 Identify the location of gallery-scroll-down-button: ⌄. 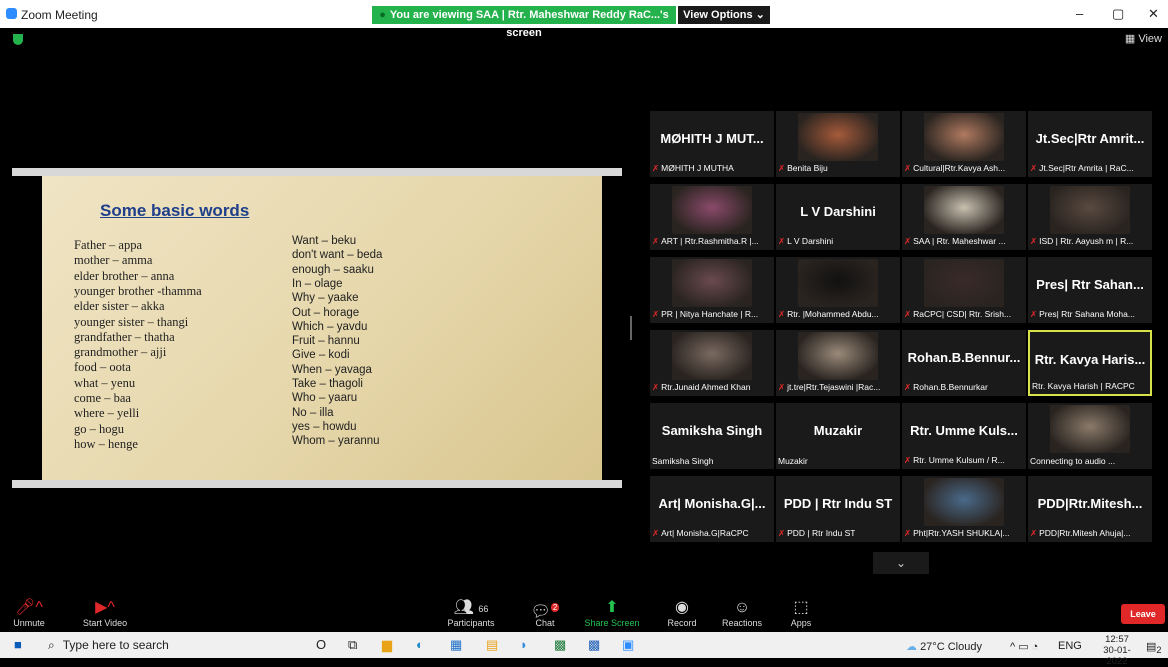
(901, 563).